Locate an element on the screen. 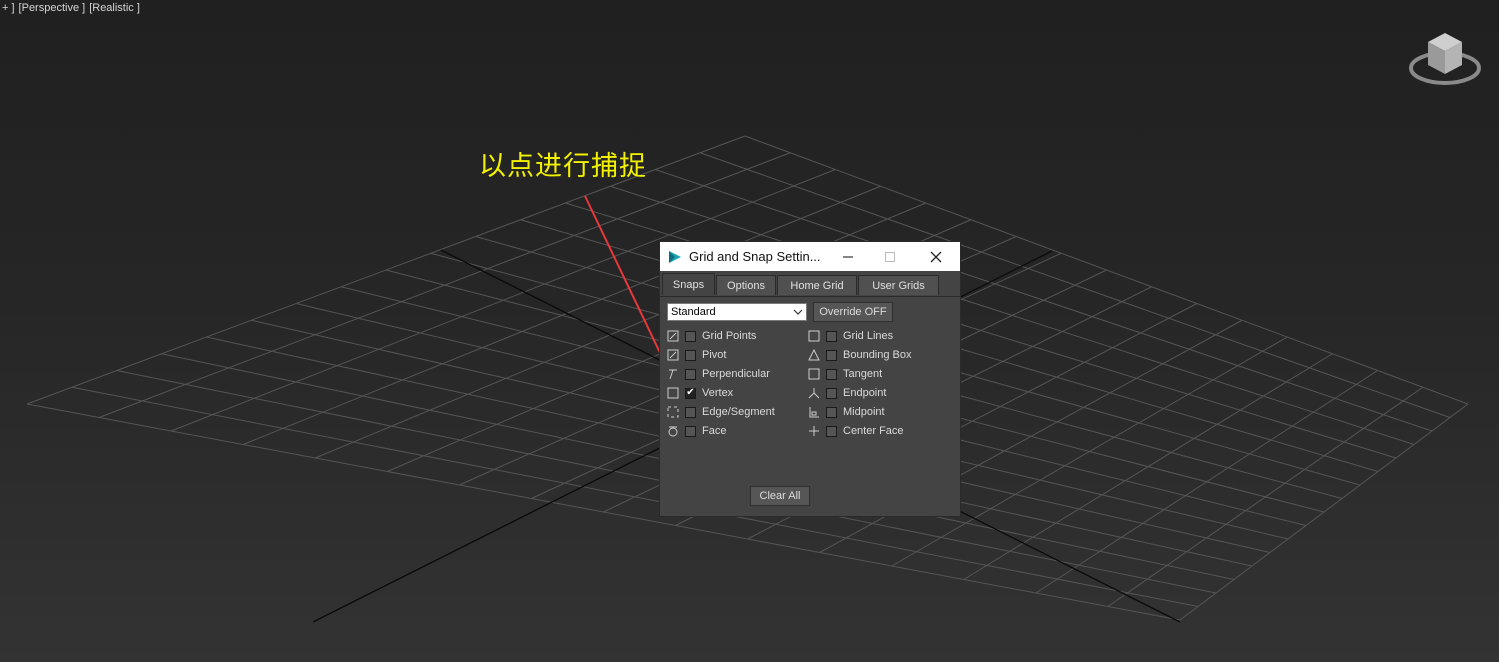 The image size is (1499, 662). tab-options: Options is located at coordinates (746, 285).